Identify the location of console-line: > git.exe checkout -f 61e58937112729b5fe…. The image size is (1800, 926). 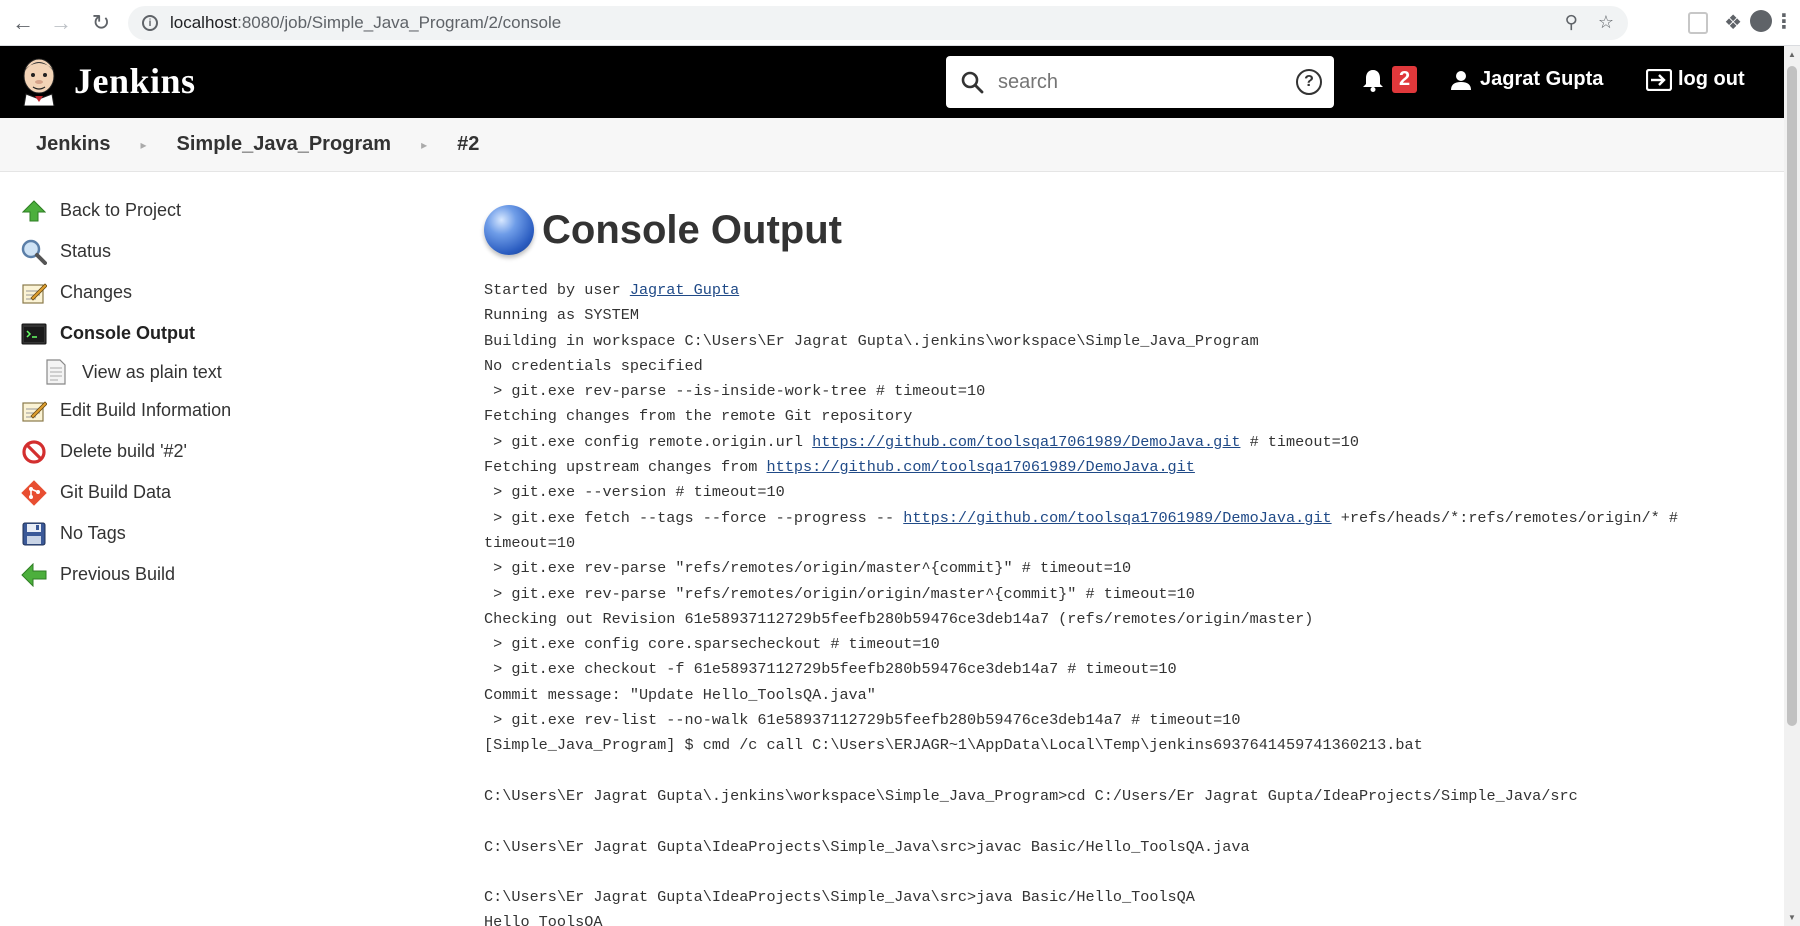
(830, 669).